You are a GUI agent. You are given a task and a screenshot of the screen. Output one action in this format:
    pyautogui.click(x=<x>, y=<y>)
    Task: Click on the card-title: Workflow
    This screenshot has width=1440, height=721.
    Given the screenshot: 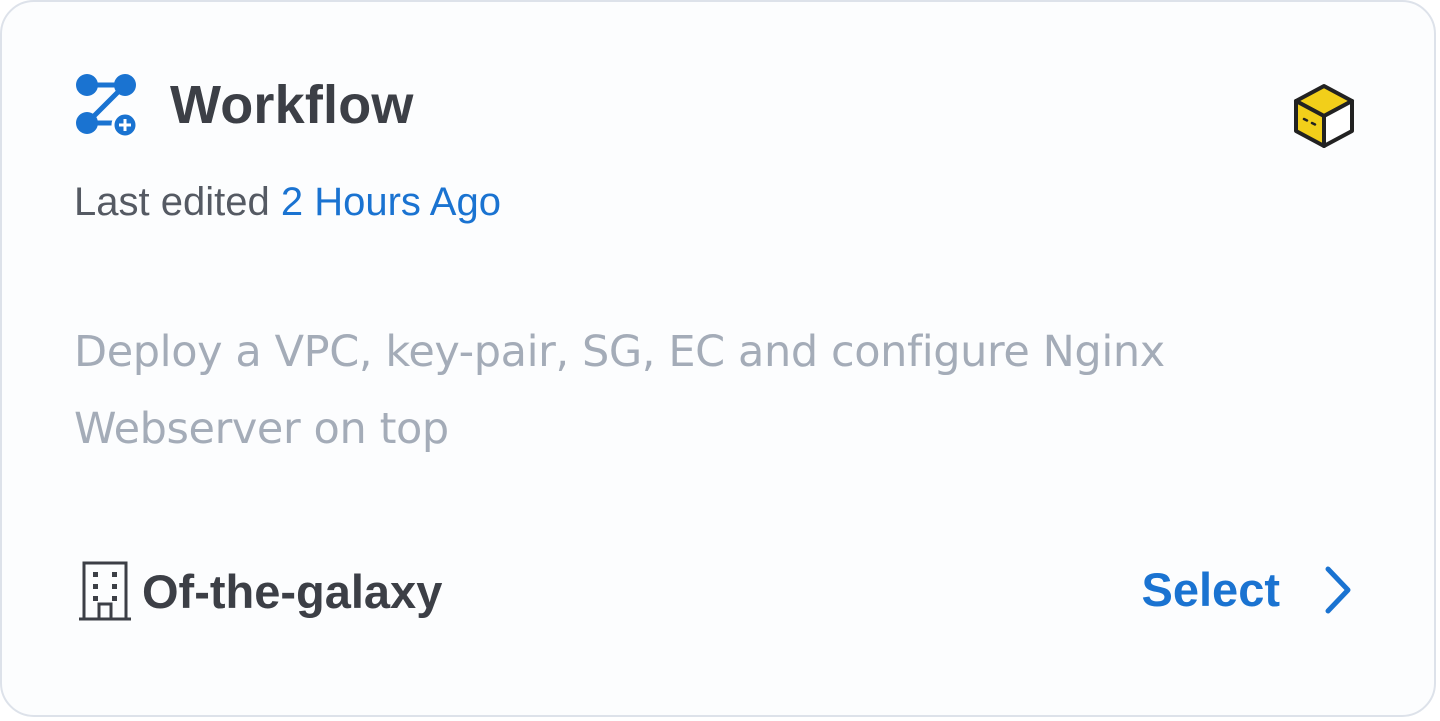 What is the action you would take?
    pyautogui.click(x=292, y=105)
    